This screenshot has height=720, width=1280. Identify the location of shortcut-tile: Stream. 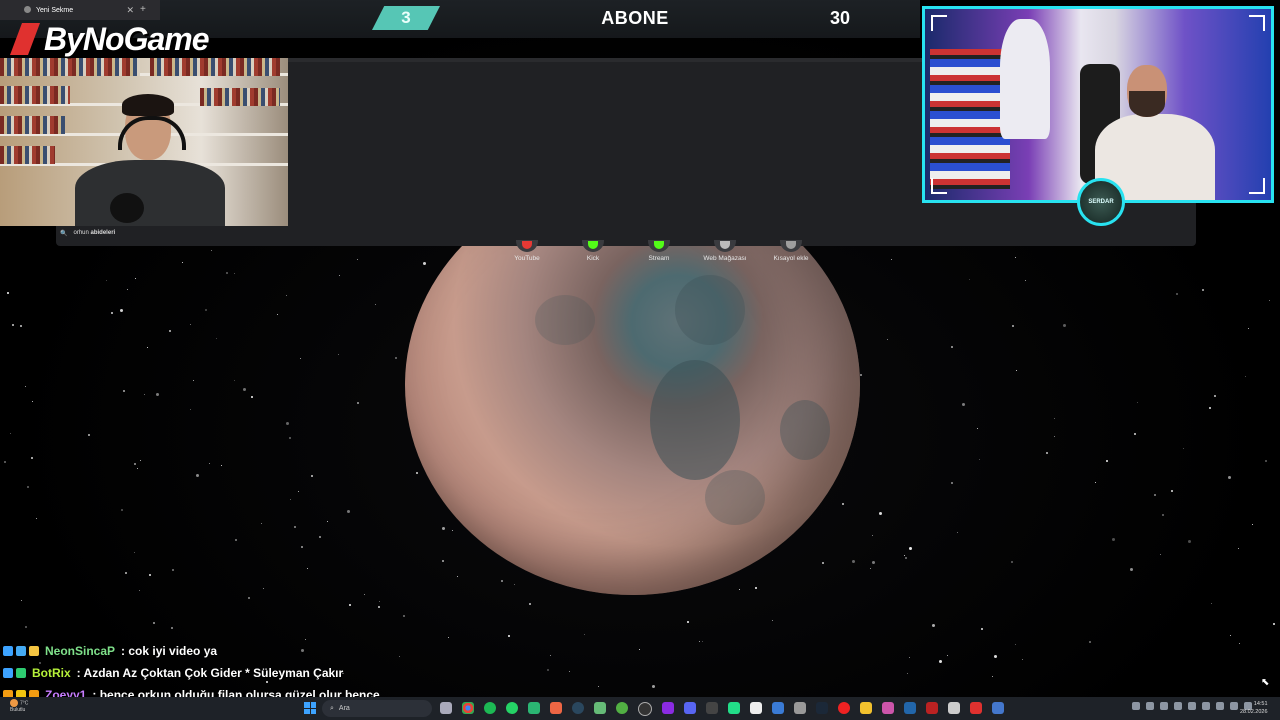
(659, 251).